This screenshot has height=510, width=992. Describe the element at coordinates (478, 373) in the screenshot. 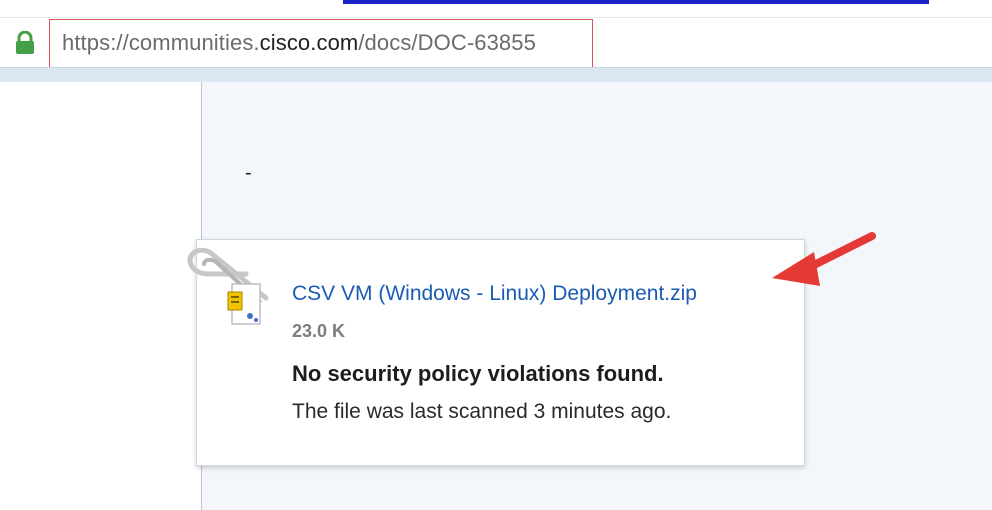

I see `security-status-text: No security policy violations found.` at that location.